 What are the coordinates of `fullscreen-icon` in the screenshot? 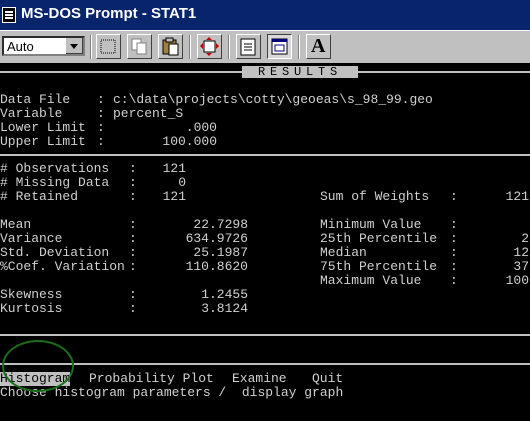 It's located at (209, 46).